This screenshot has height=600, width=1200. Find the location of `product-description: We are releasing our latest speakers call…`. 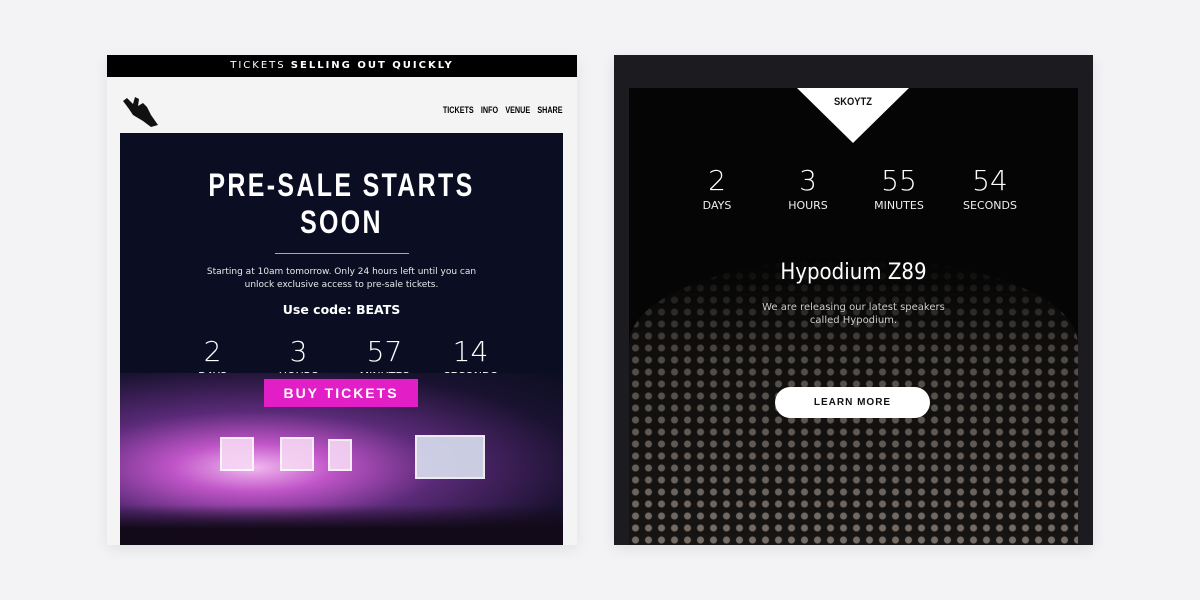

product-description: We are releasing our latest speakers call… is located at coordinates (853, 314).